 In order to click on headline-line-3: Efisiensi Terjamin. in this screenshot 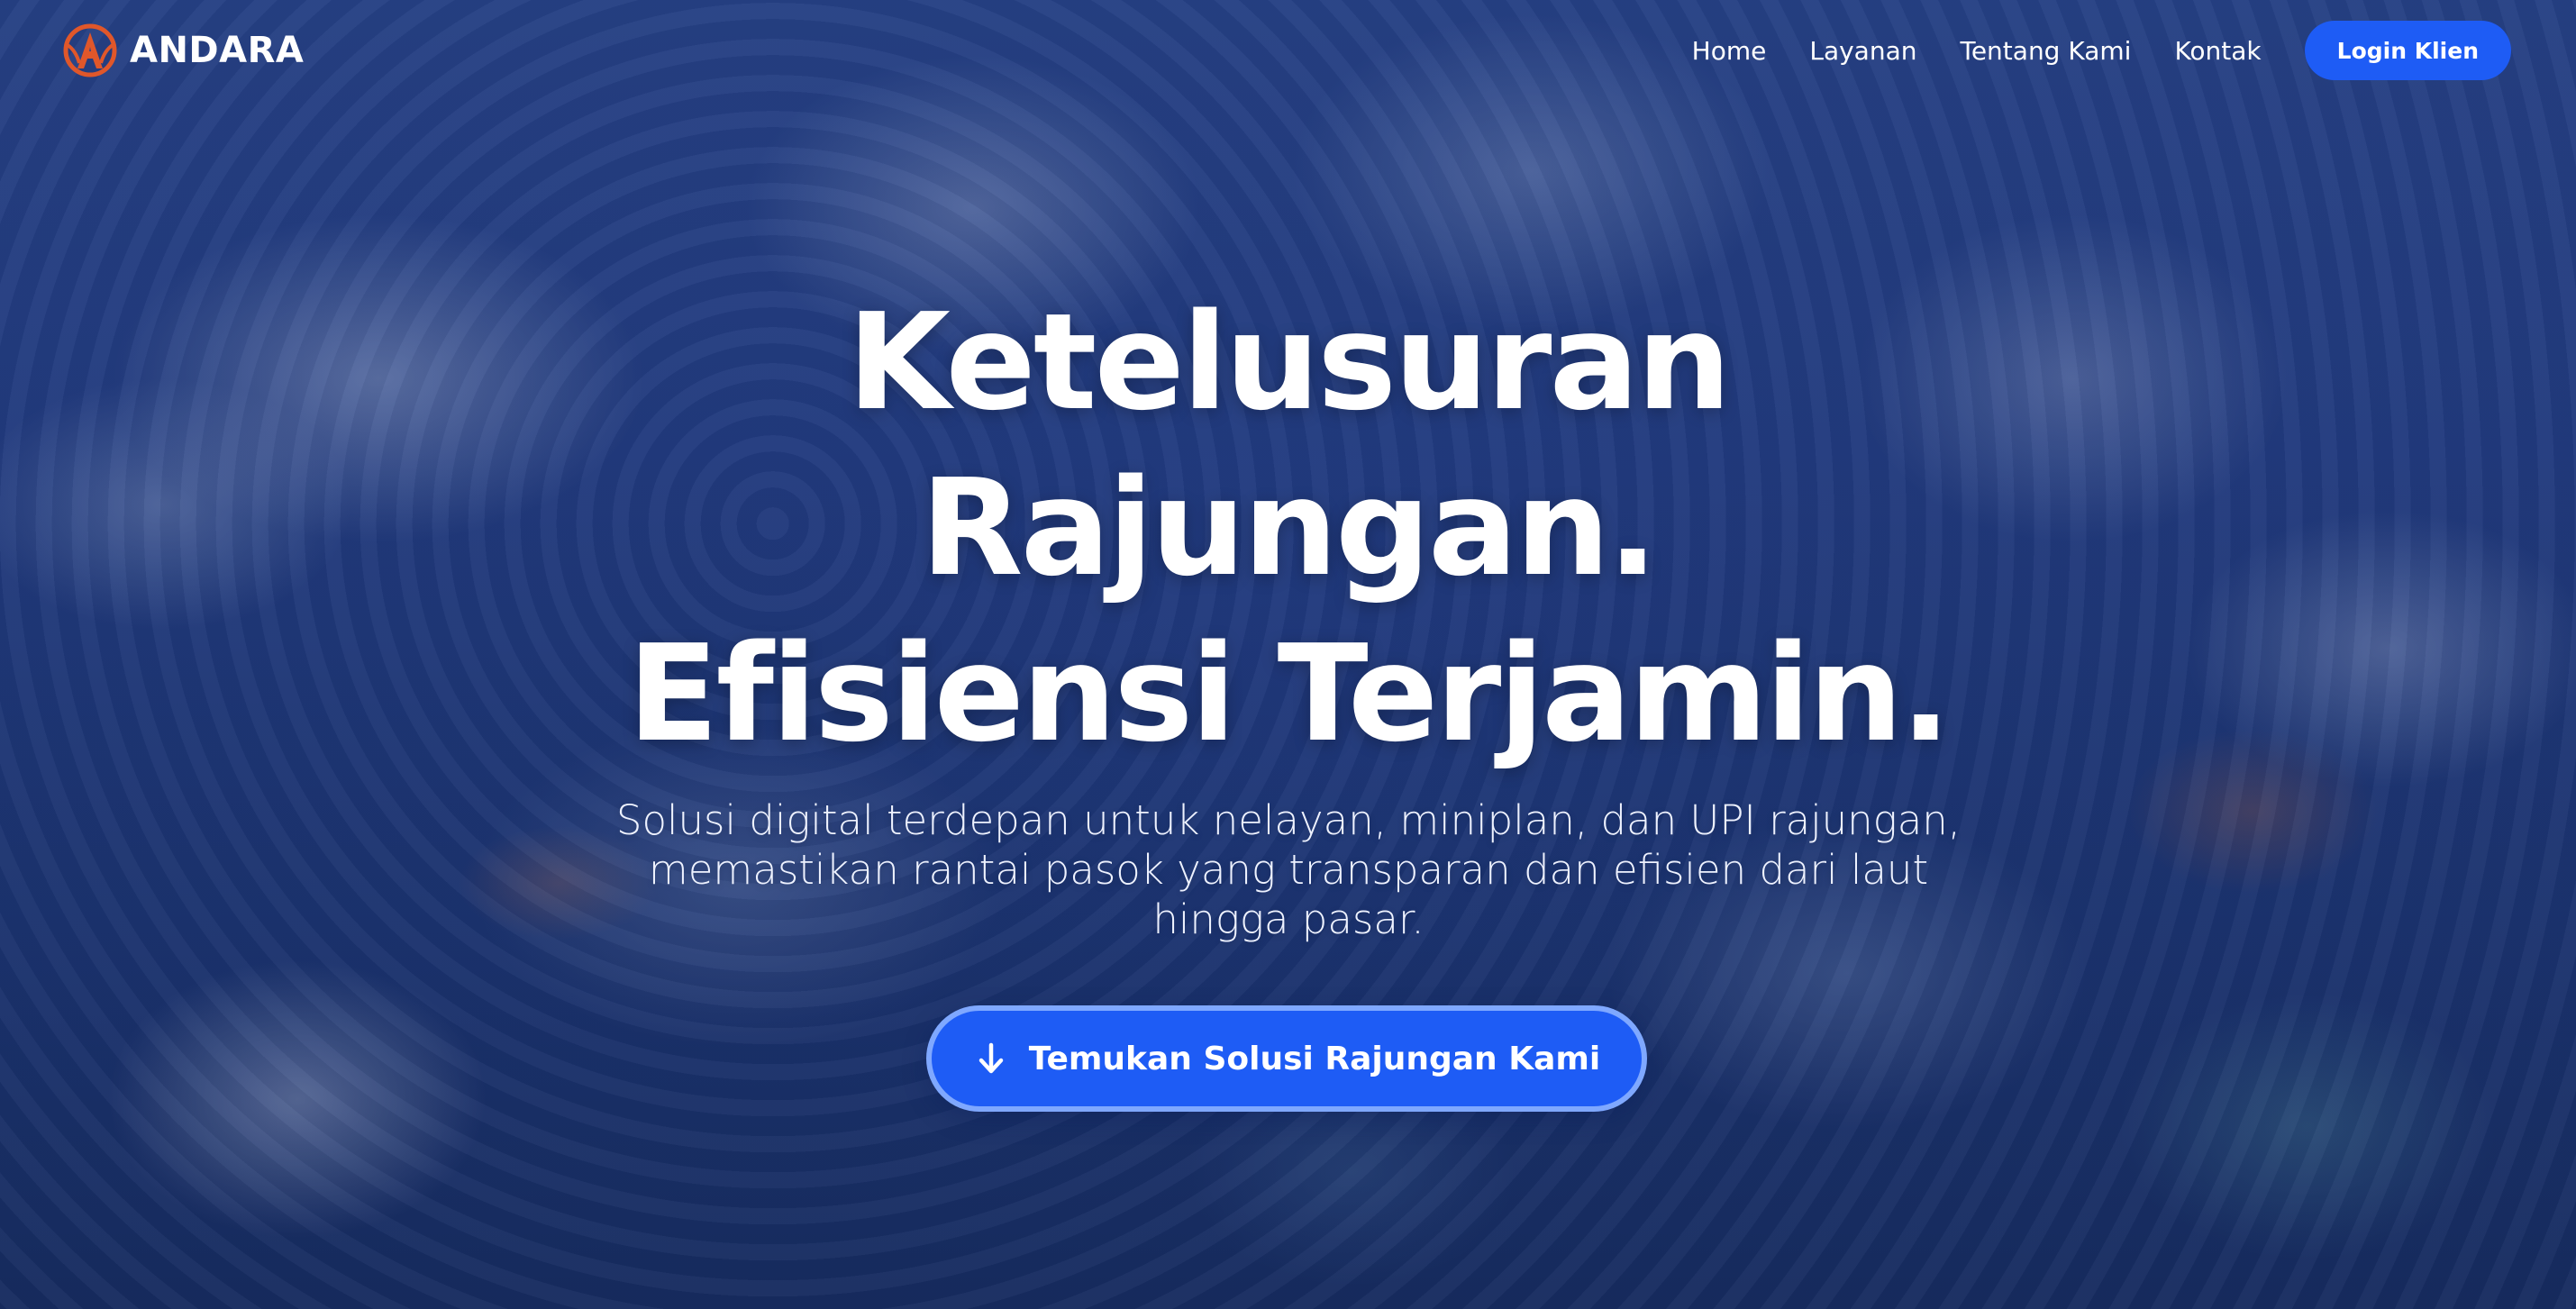, I will do `click(1289, 693)`.